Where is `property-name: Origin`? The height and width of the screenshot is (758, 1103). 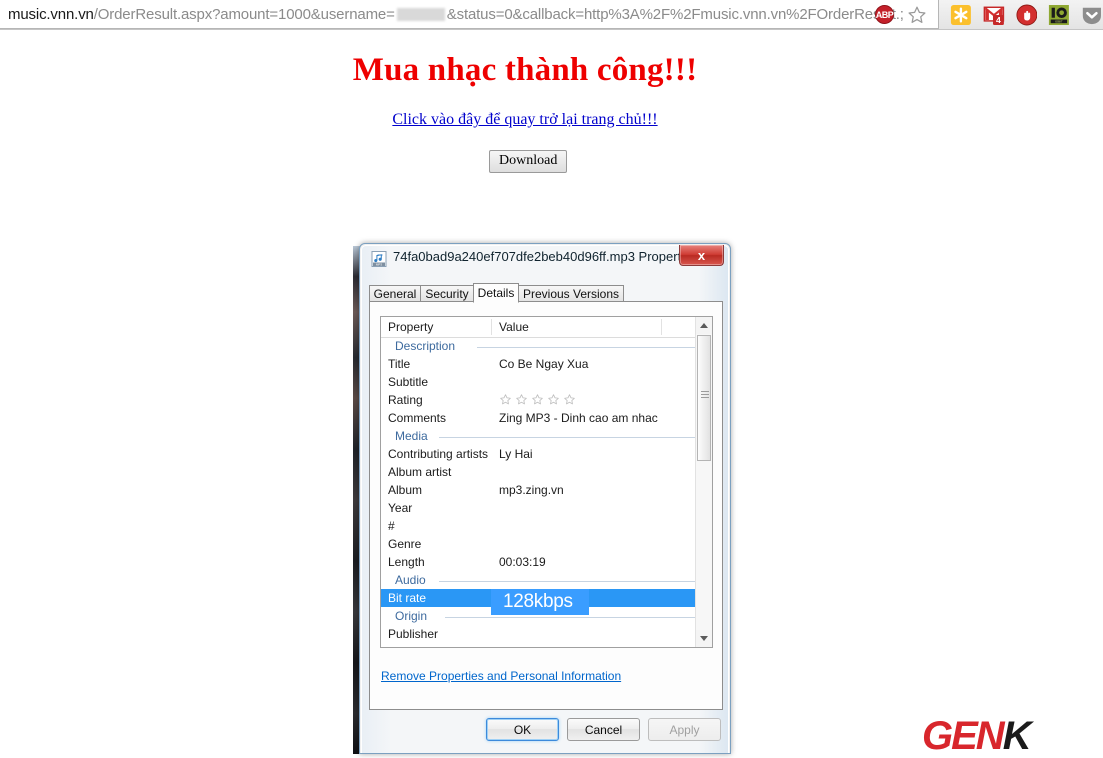
property-name: Origin is located at coordinates (411, 616).